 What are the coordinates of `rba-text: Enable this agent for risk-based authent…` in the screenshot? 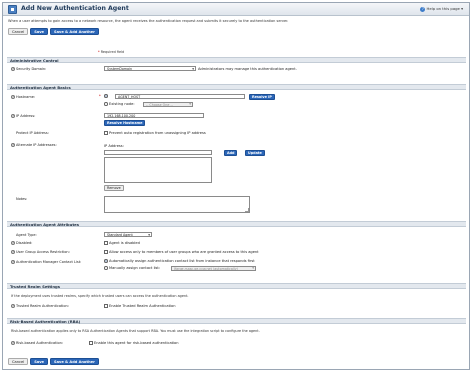 It's located at (136, 343).